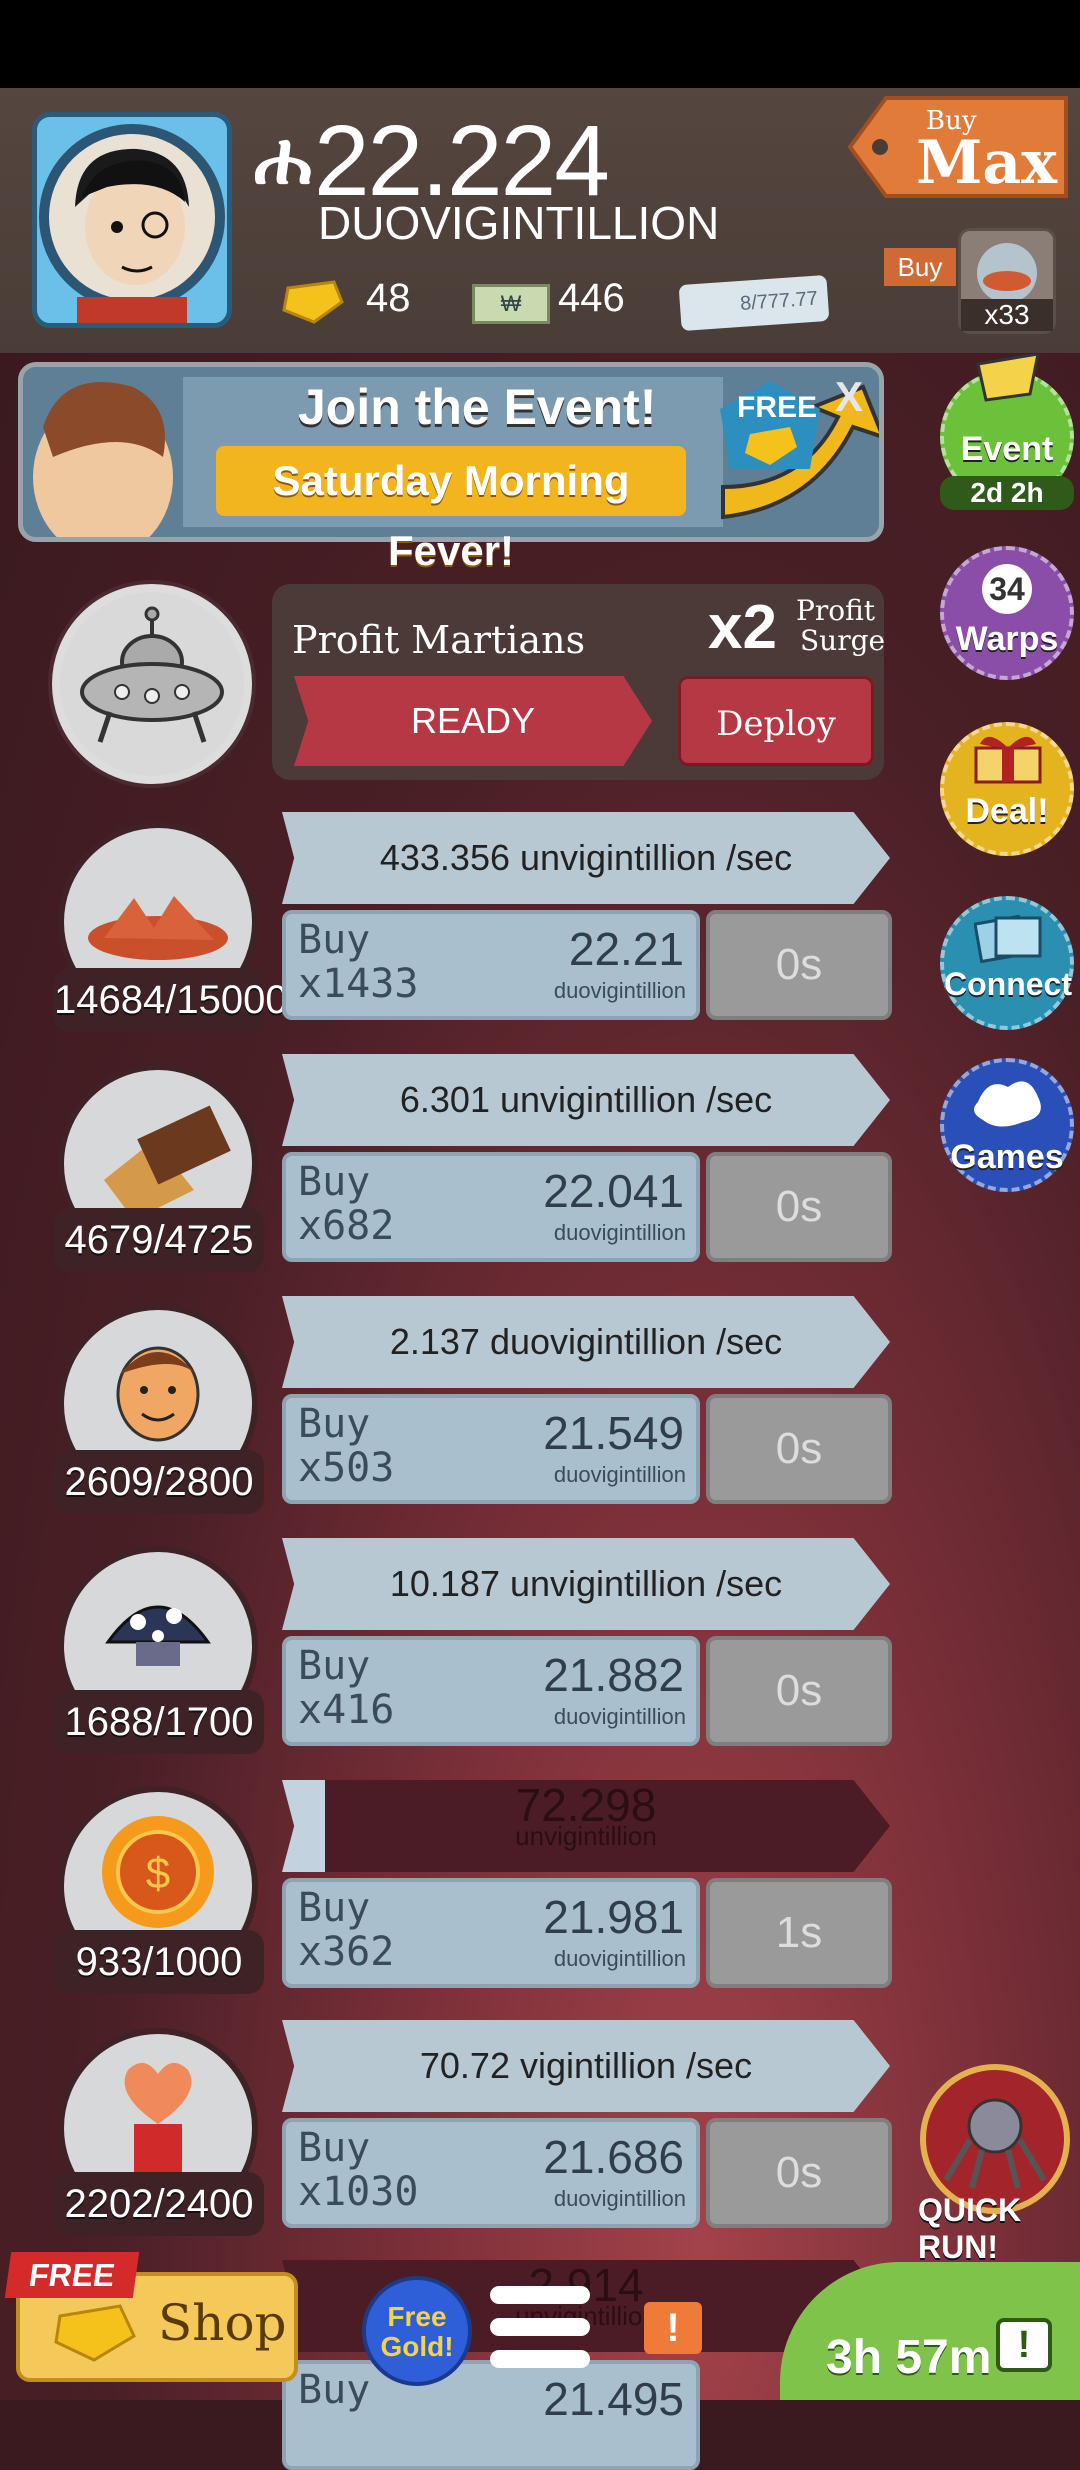  I want to click on upgrade-button: x33, so click(1007, 281).